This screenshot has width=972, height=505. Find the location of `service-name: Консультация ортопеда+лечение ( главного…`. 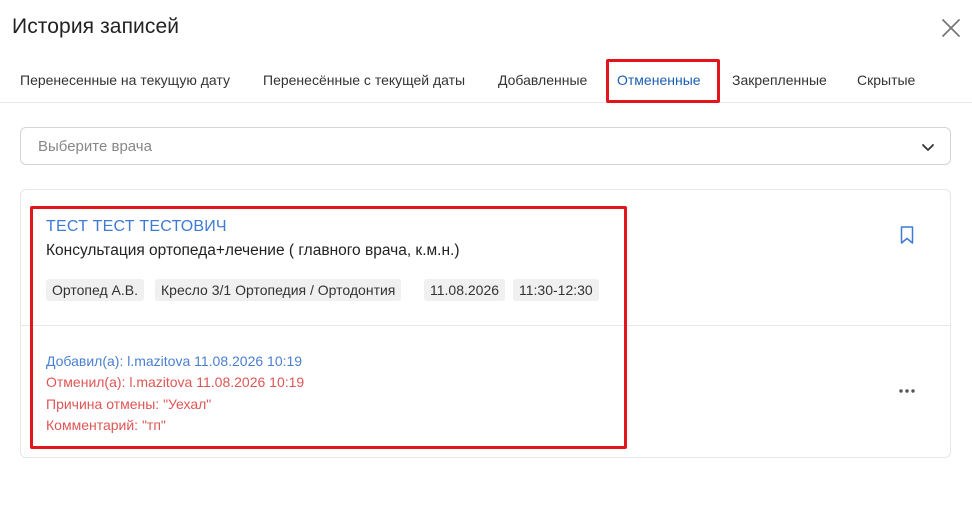

service-name: Консультация ортопеда+лечение ( главного… is located at coordinates (253, 250).